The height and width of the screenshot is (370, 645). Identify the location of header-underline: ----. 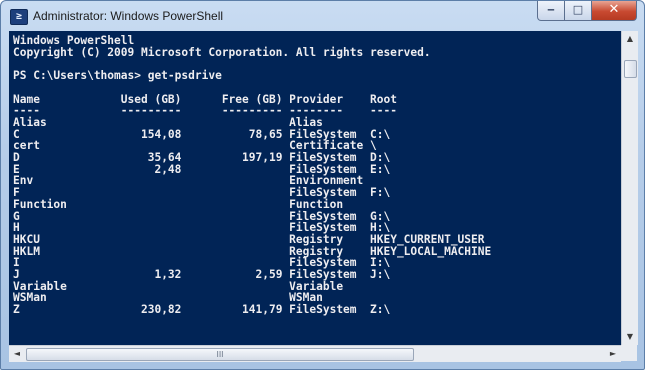
(383, 111).